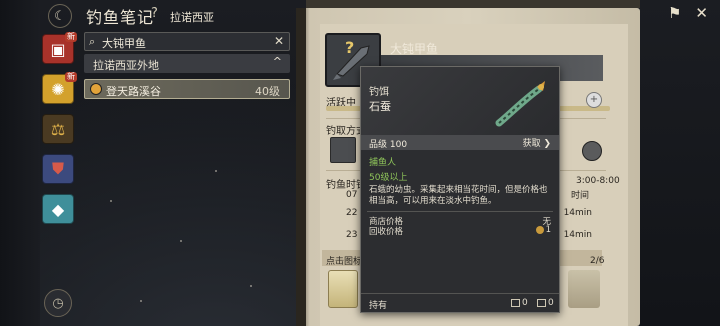 The image size is (720, 326). Describe the element at coordinates (352, 235) in the screenshot. I see `time-row-left: 23` at that location.